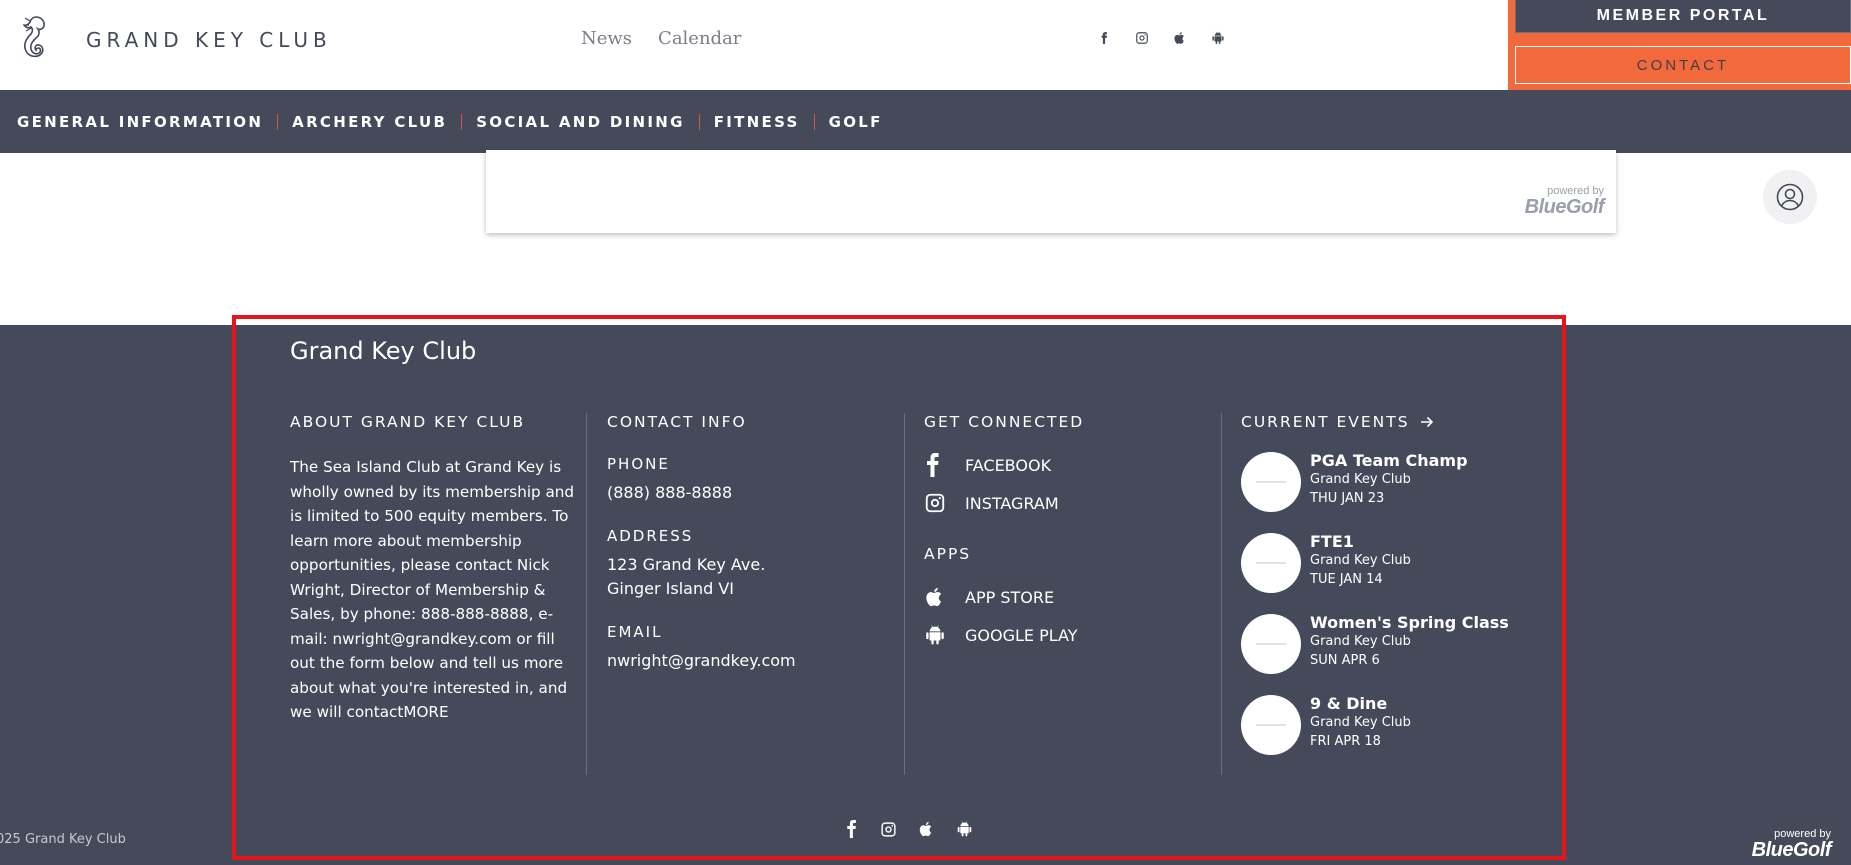 The image size is (1851, 865). Describe the element at coordinates (907, 829) in the screenshot. I see `footer-social-links` at that location.